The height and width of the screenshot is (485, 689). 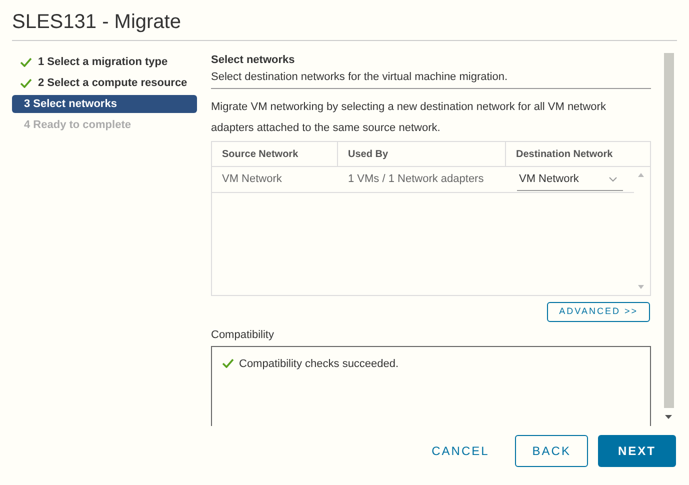 What do you see at coordinates (570, 179) in the screenshot?
I see `network-dropdown: VM Network` at bounding box center [570, 179].